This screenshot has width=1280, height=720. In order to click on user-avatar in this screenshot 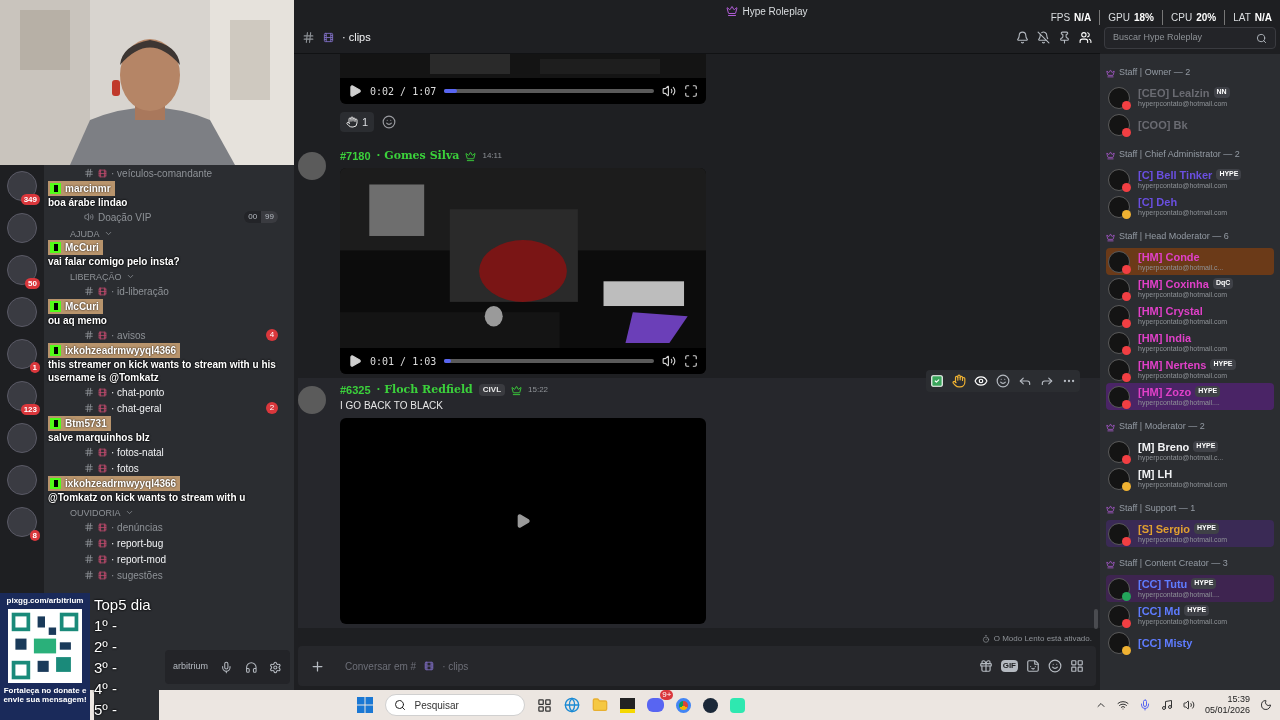, I will do `click(312, 166)`.